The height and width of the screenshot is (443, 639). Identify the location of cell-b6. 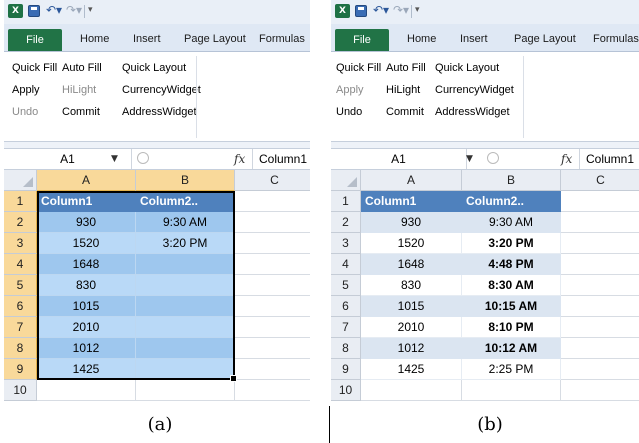
(185, 306).